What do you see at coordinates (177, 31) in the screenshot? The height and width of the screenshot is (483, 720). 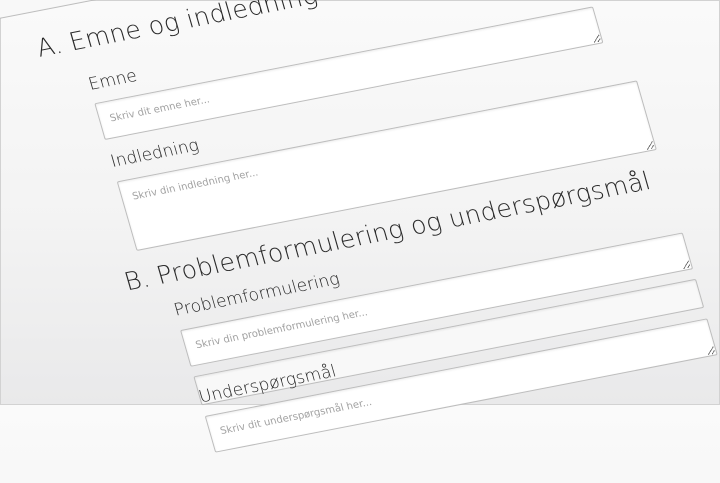 I see `section-a-heading: A. Emne og indledning` at bounding box center [177, 31].